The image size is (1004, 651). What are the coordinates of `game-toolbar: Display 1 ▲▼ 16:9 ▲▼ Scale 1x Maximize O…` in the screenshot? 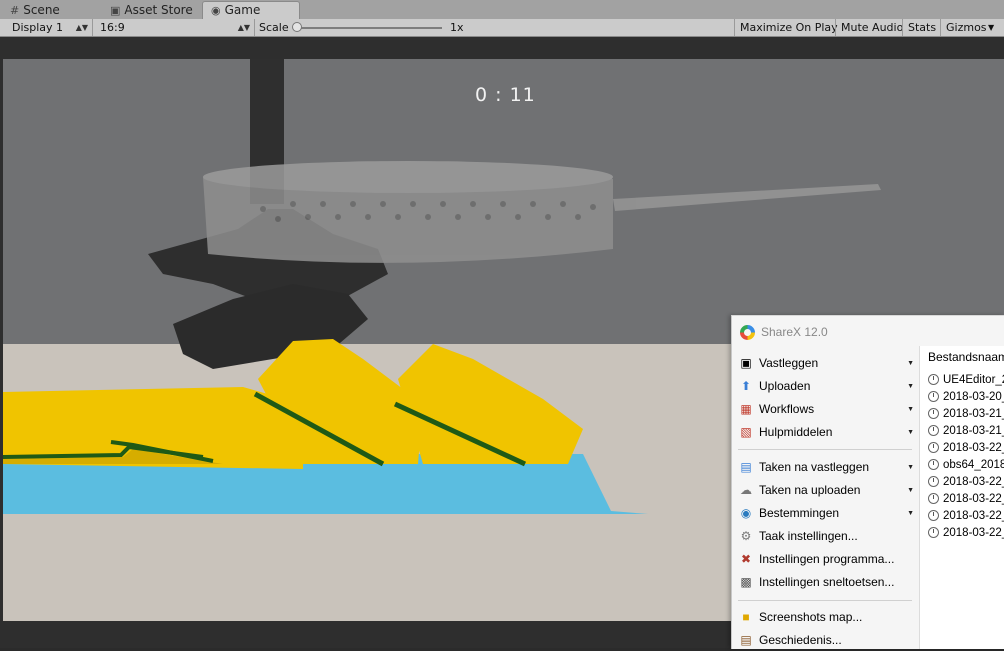 It's located at (502, 28).